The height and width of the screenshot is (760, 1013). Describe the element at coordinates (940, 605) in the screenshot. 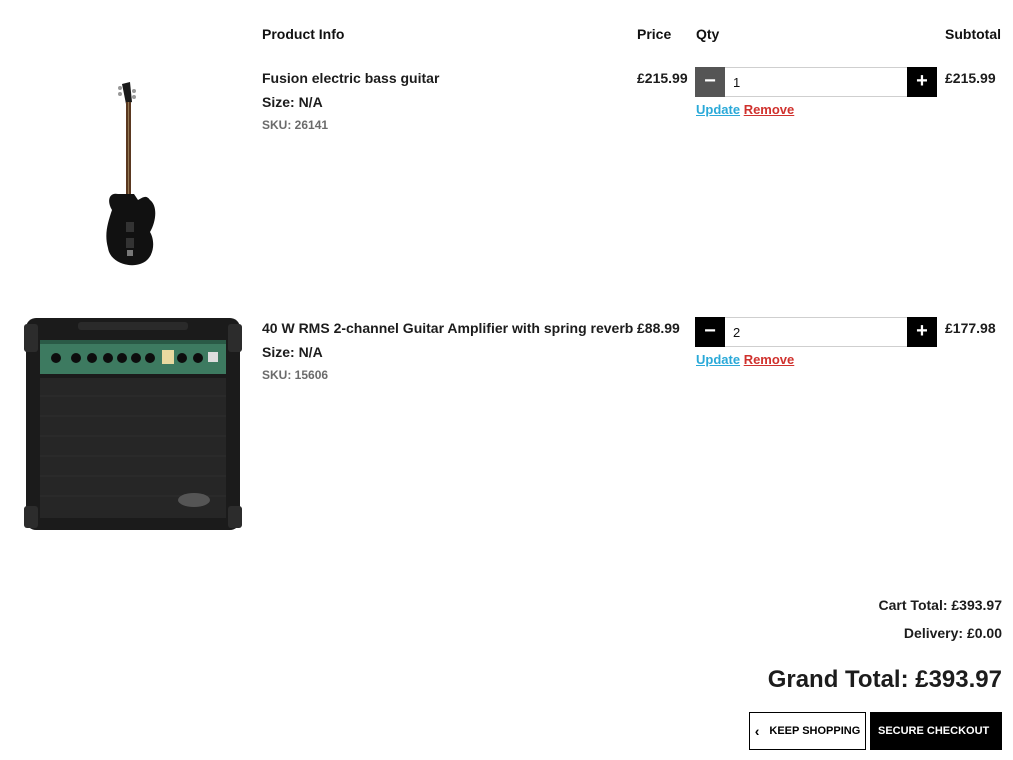

I see `cart-total: Cart Total: £393.97` at that location.